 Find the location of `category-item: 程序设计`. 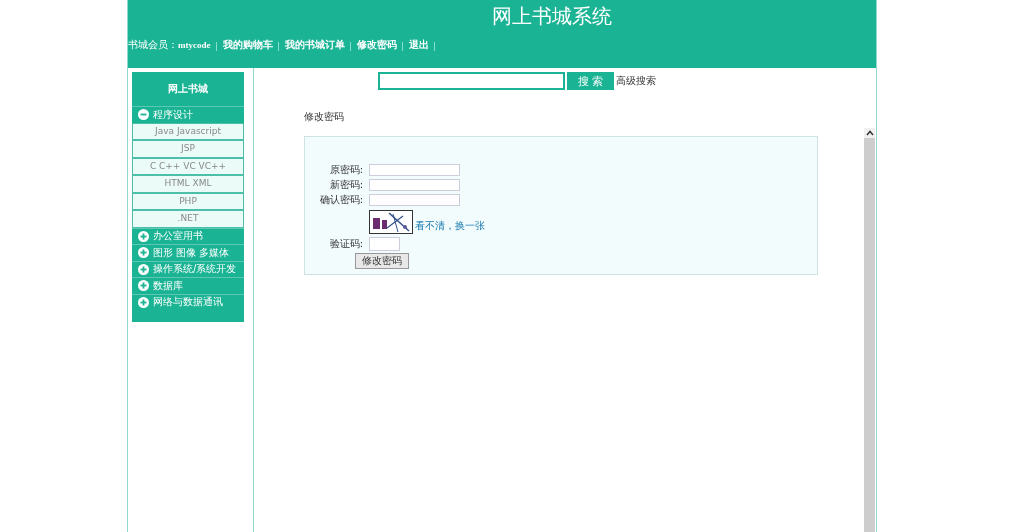

category-item: 程序设计 is located at coordinates (188, 114).